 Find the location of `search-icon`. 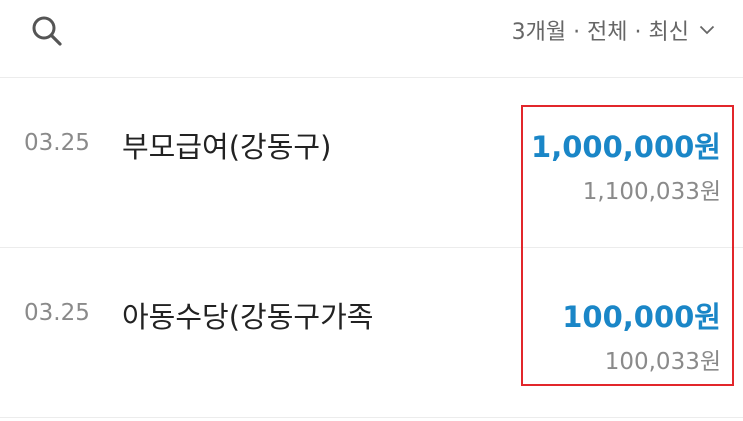

search-icon is located at coordinates (47, 31).